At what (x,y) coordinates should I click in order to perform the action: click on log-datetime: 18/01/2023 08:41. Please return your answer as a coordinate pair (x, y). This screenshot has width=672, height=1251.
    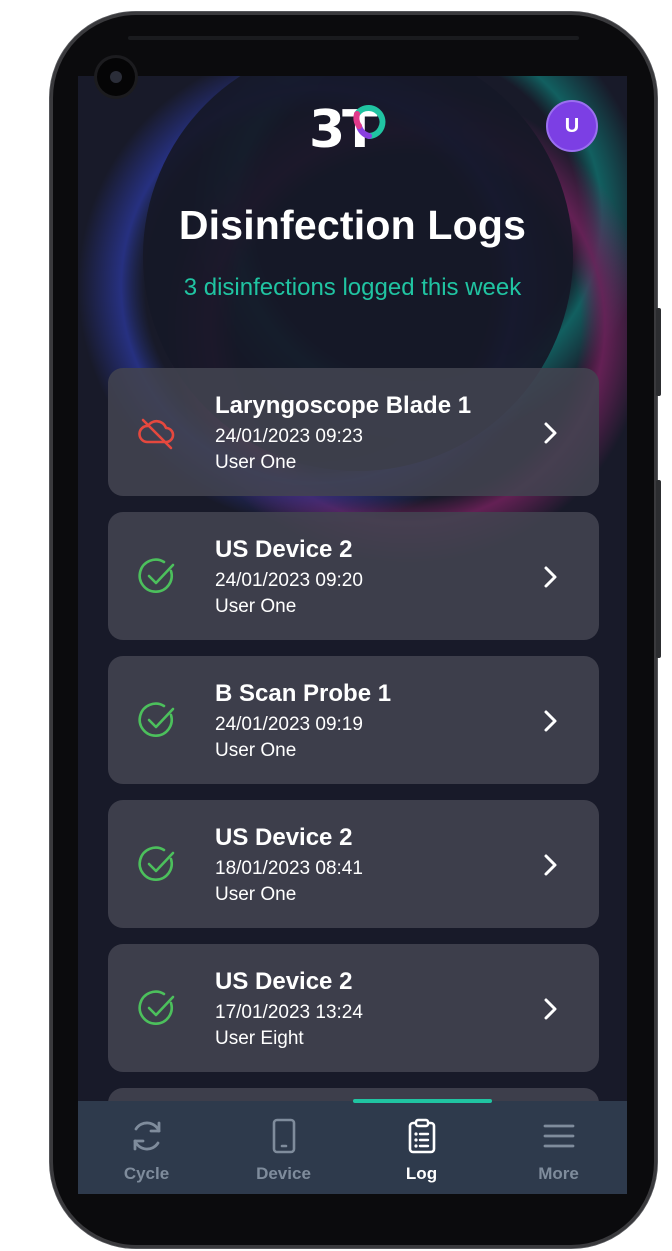
    Looking at the image, I should click on (289, 868).